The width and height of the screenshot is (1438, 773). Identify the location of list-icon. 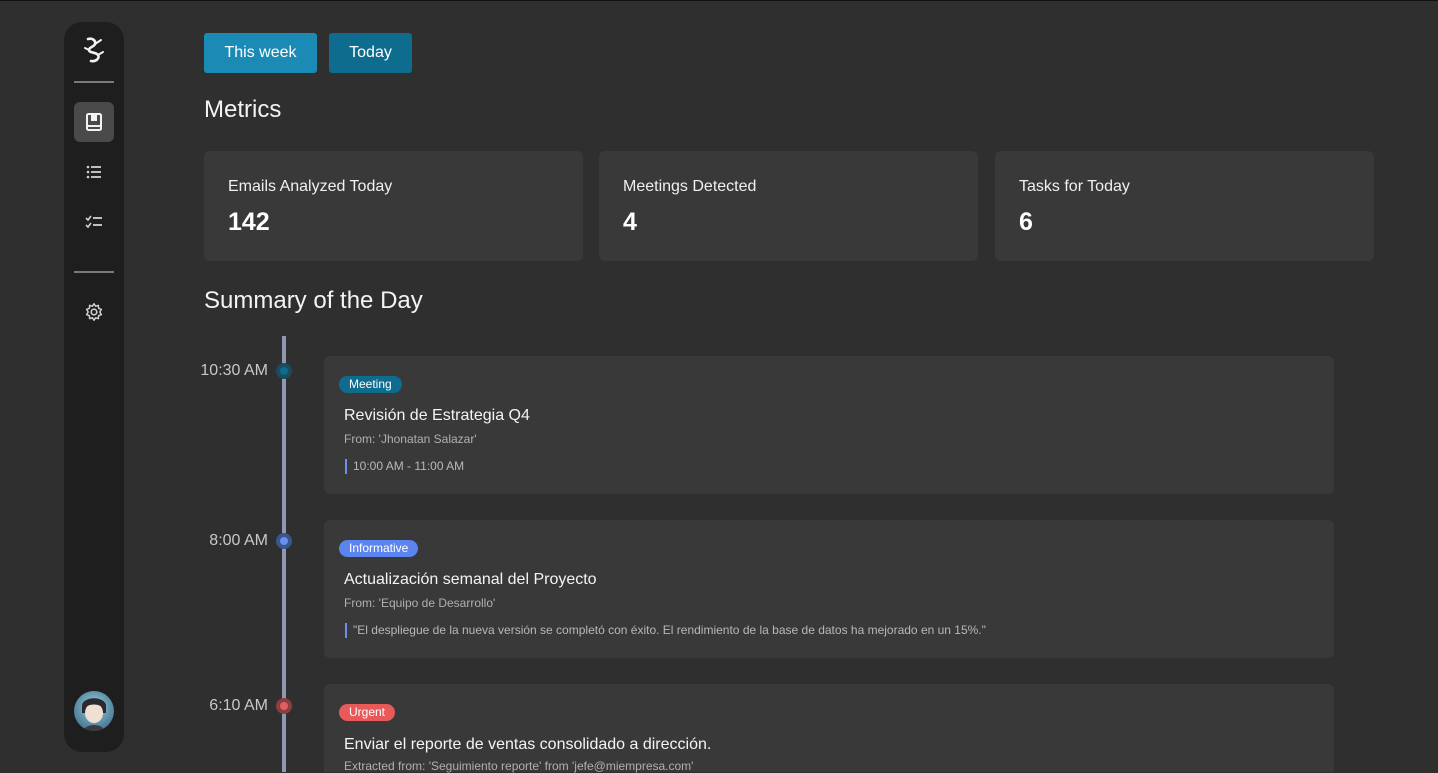
(93, 172).